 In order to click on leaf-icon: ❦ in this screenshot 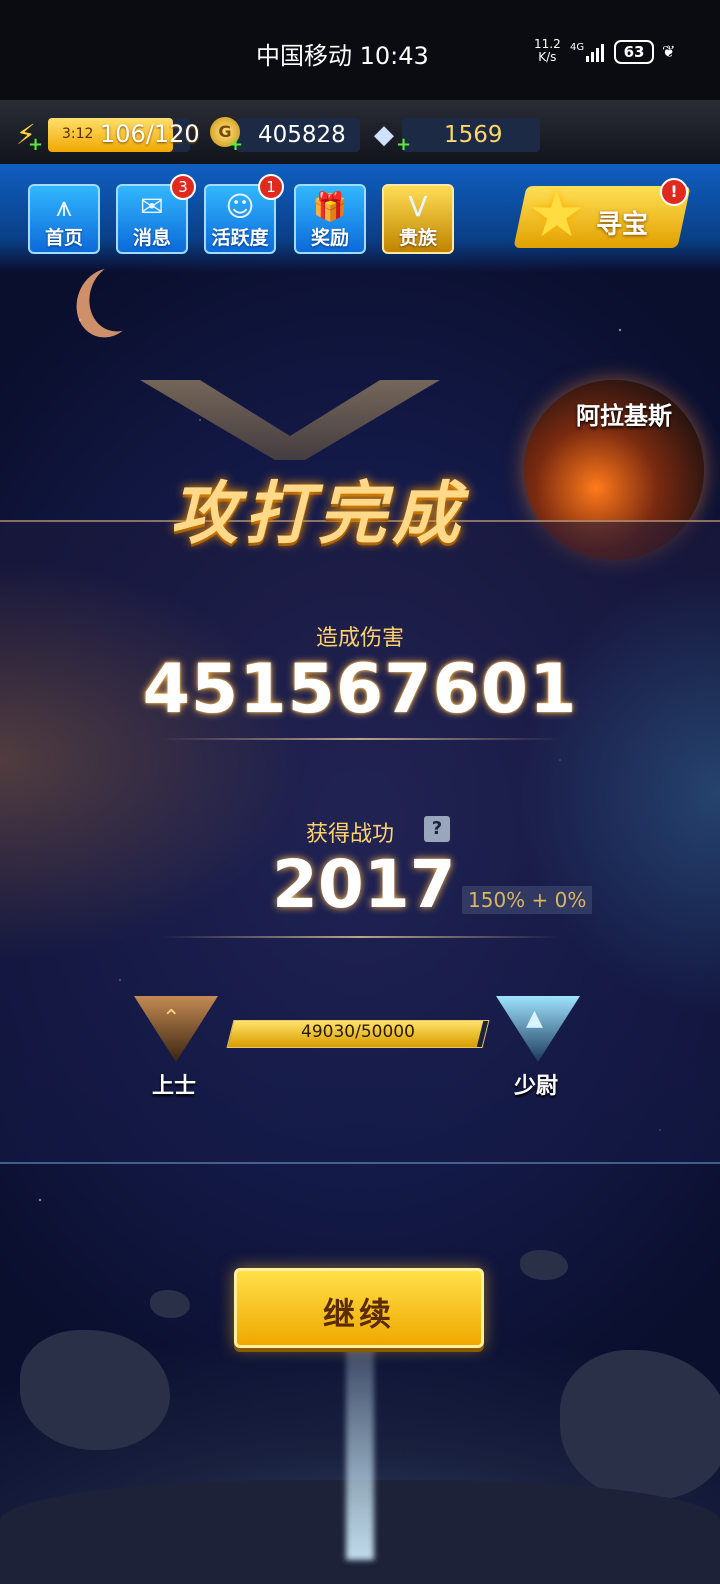, I will do `click(669, 51)`.